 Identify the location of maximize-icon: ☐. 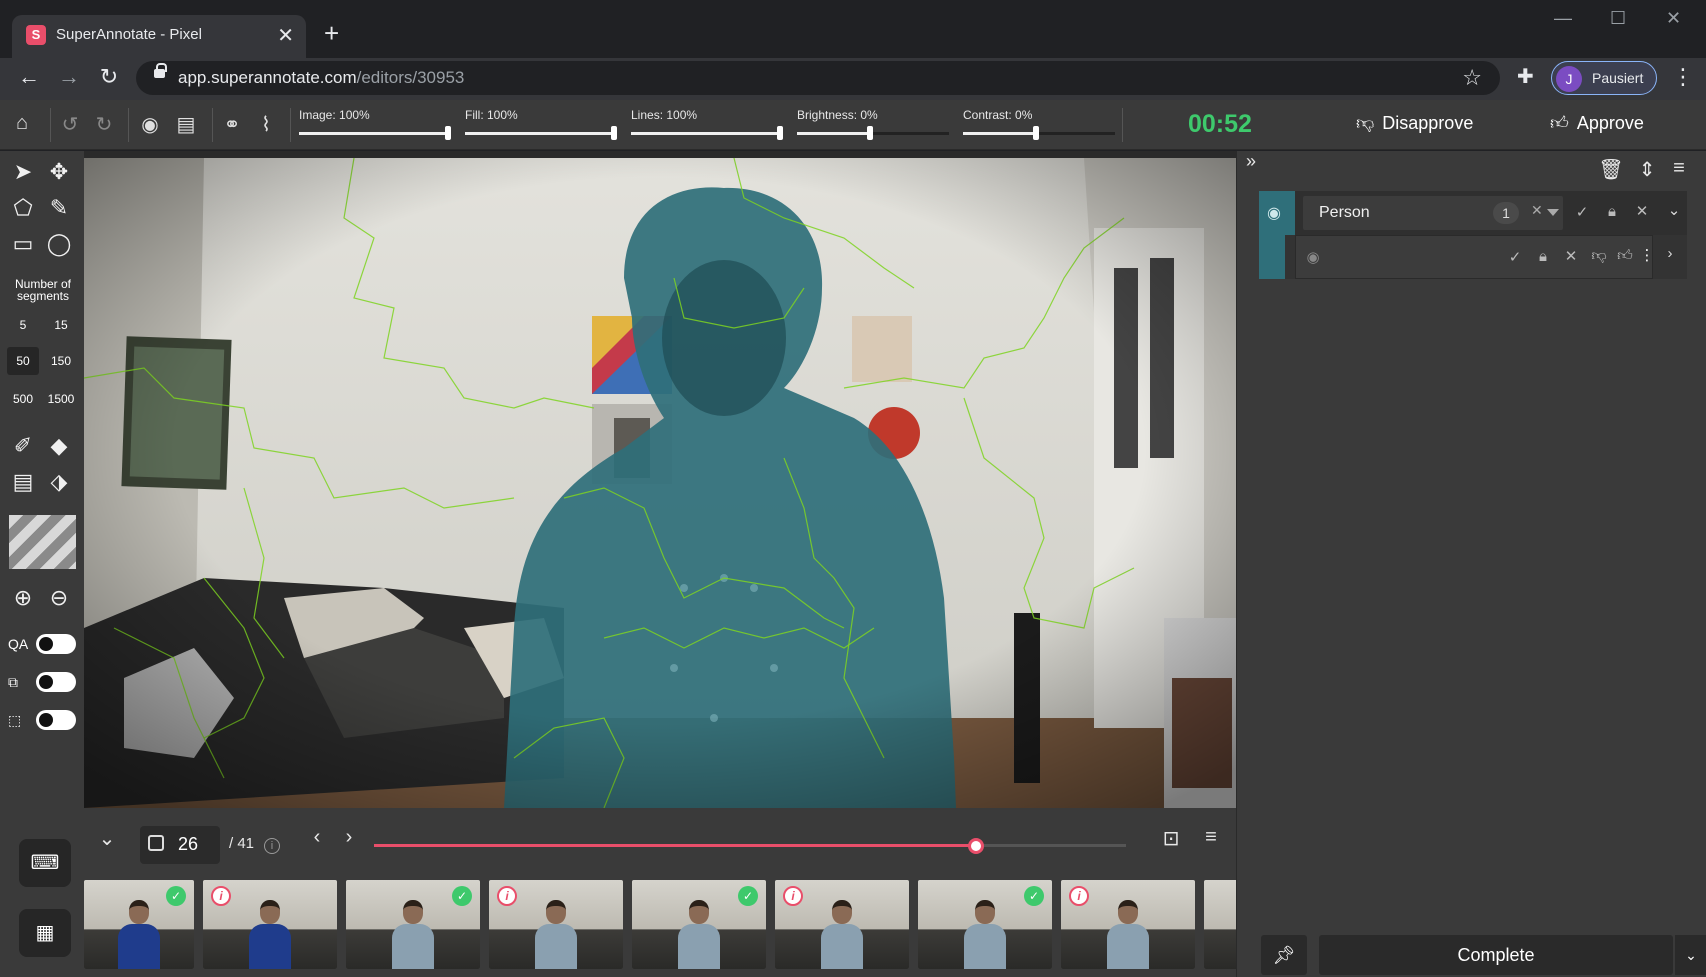
(1618, 18).